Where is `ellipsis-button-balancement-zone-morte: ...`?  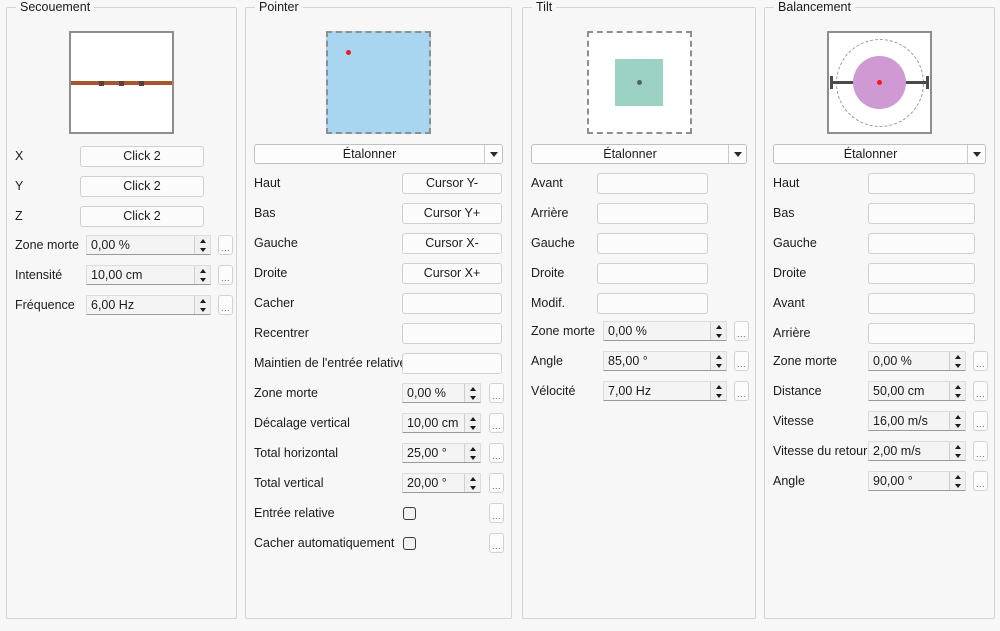
ellipsis-button-balancement-zone-morte: ... is located at coordinates (980, 361).